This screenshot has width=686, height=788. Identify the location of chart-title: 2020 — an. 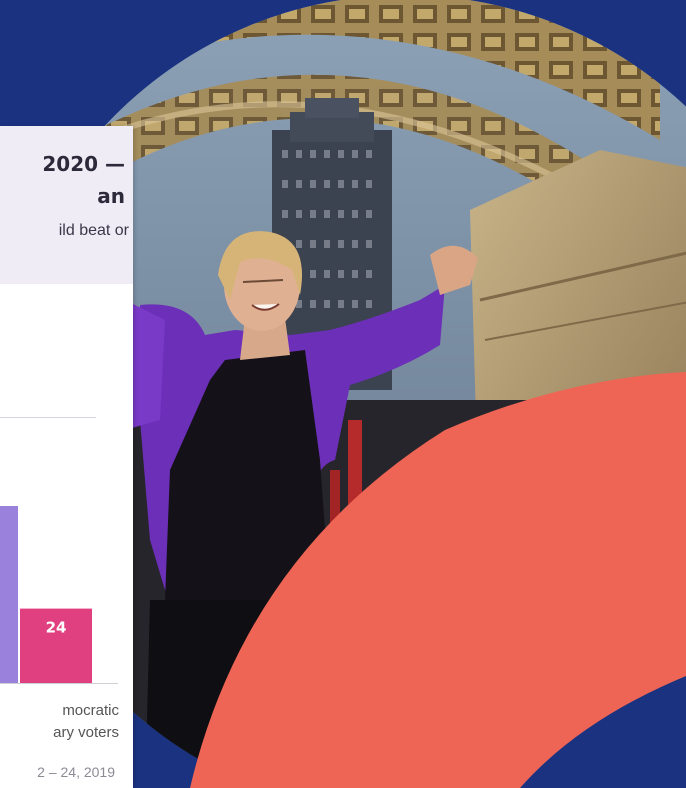
(62, 180).